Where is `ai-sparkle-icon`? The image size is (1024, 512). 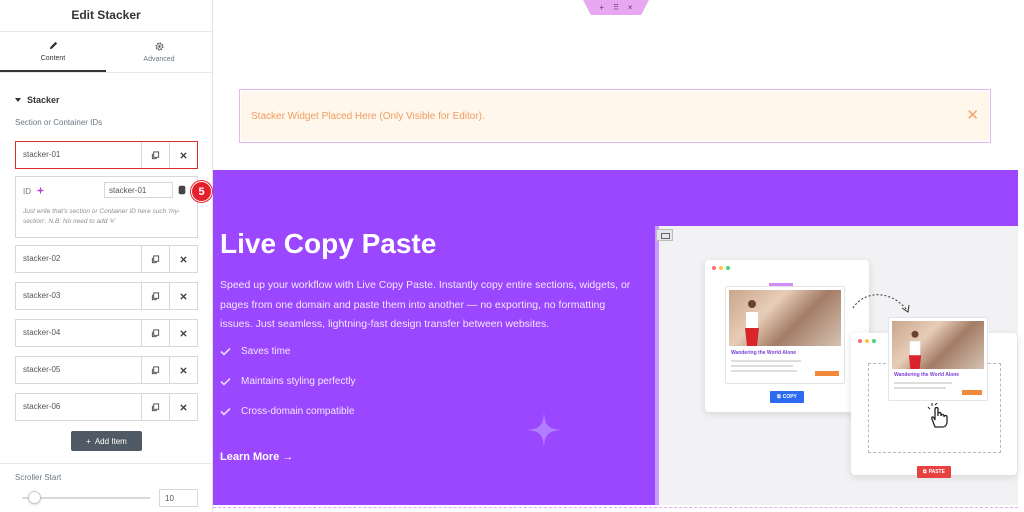 ai-sparkle-icon is located at coordinates (40, 190).